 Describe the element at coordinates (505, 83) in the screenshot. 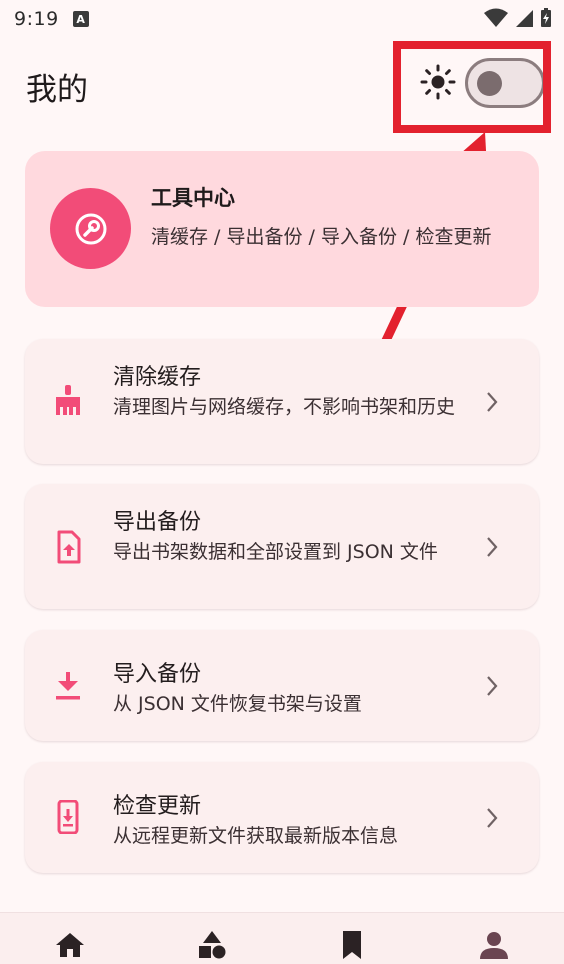

I see `theme-toggle-switch` at that location.